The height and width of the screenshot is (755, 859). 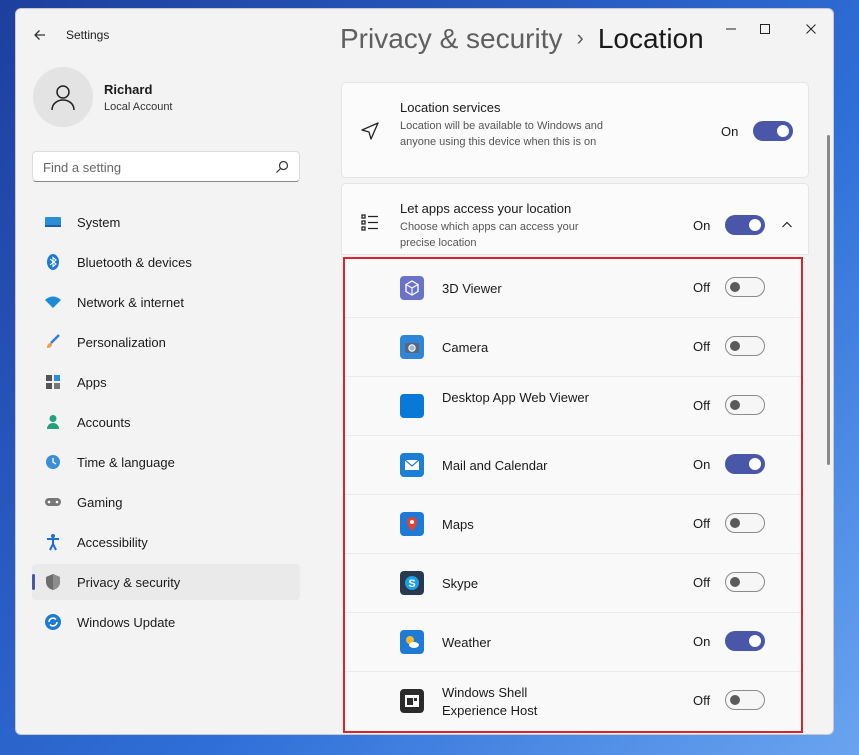 What do you see at coordinates (745, 346) in the screenshot?
I see `app-toggle-camera` at bounding box center [745, 346].